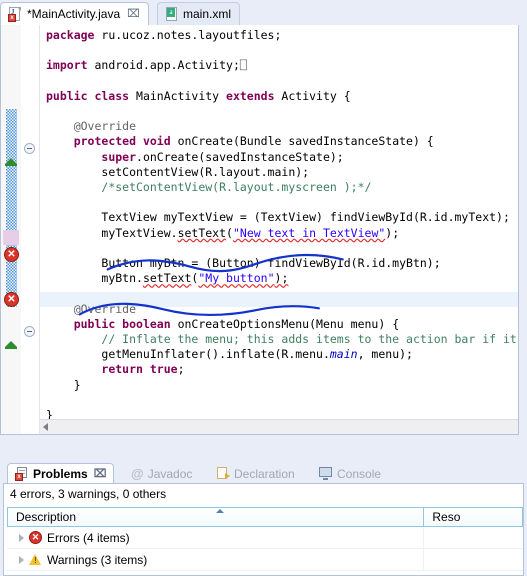  Describe the element at coordinates (167, 65) in the screenshot. I see `code-token: android.app.Activity;` at that location.